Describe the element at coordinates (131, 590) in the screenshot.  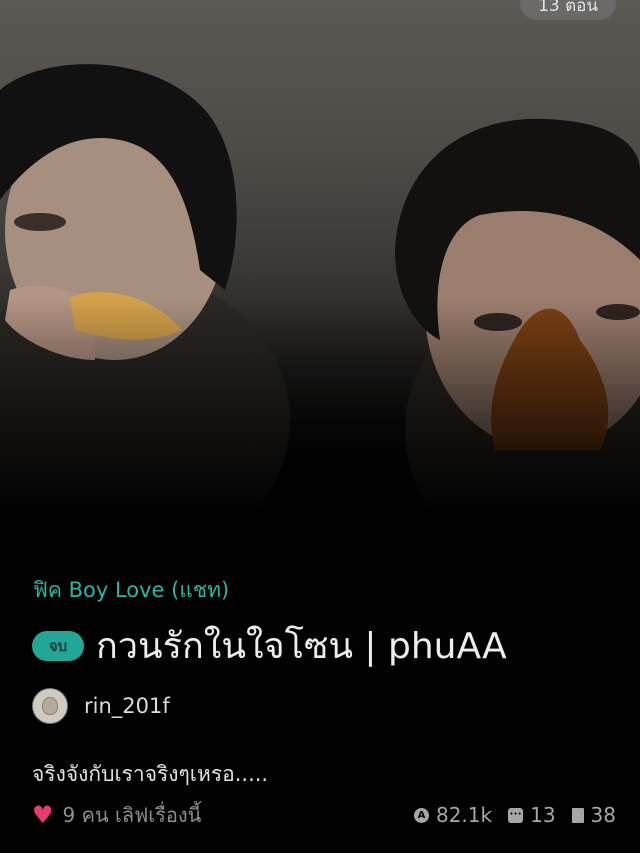
I see `category-link: ฟิค Boy Love (แชท)` at that location.